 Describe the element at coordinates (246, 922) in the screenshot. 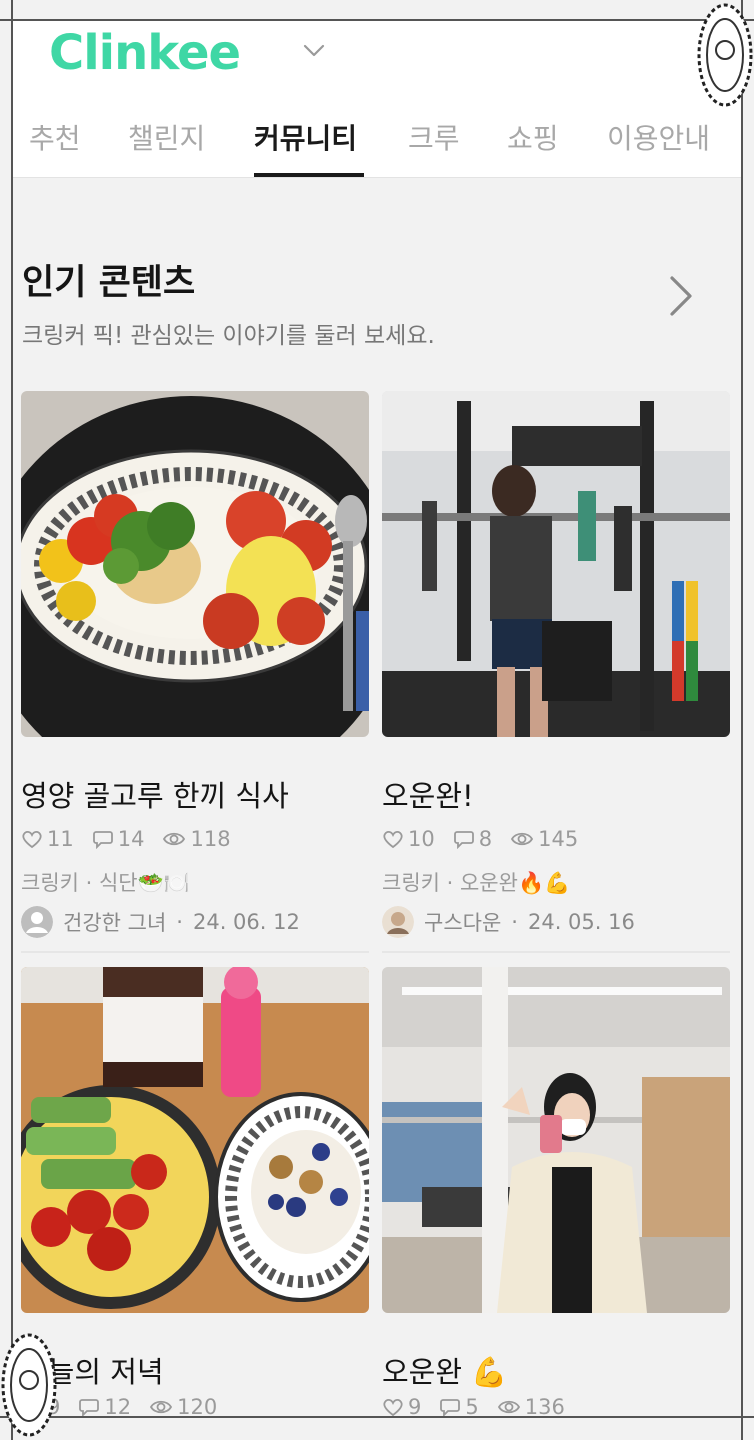

I see `post-date: 24. 06. 12` at that location.